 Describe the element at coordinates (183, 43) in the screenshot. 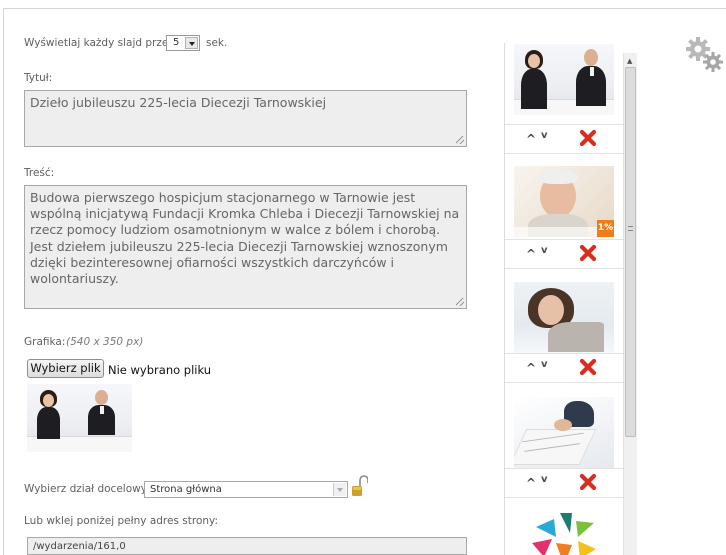

I see `slide-duration-select: 5` at that location.